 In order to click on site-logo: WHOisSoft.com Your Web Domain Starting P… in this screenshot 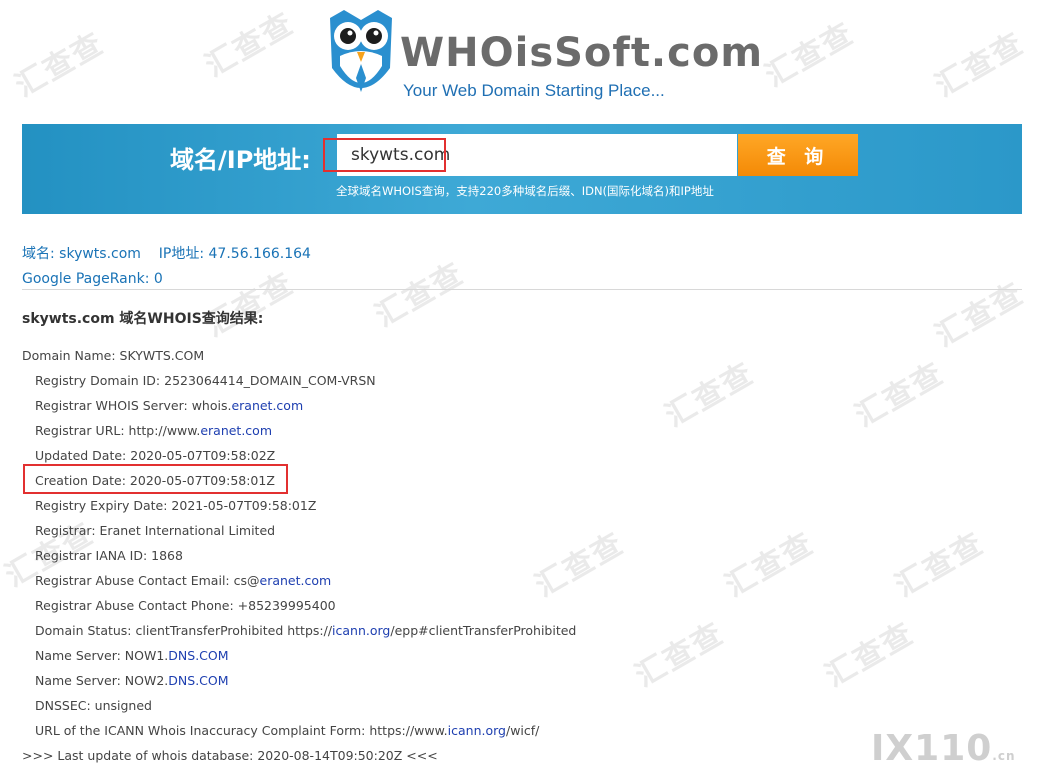, I will do `click(544, 58)`.